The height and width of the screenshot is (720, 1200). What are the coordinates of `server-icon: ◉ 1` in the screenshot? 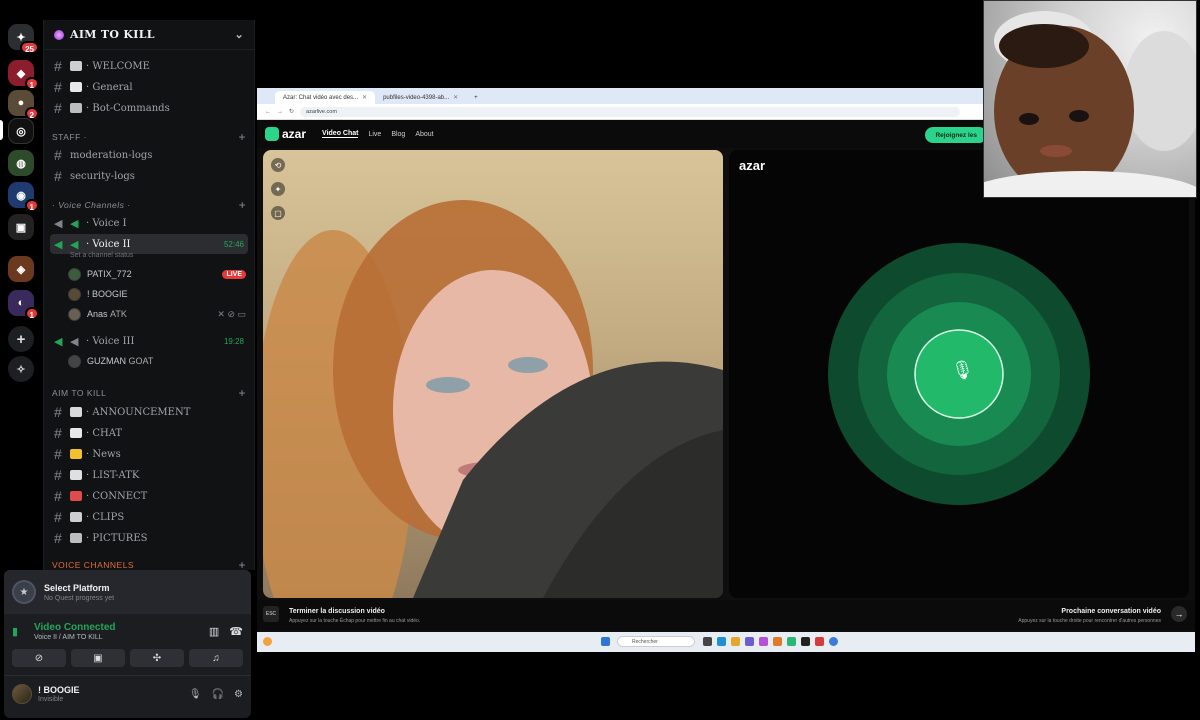 It's located at (23, 197).